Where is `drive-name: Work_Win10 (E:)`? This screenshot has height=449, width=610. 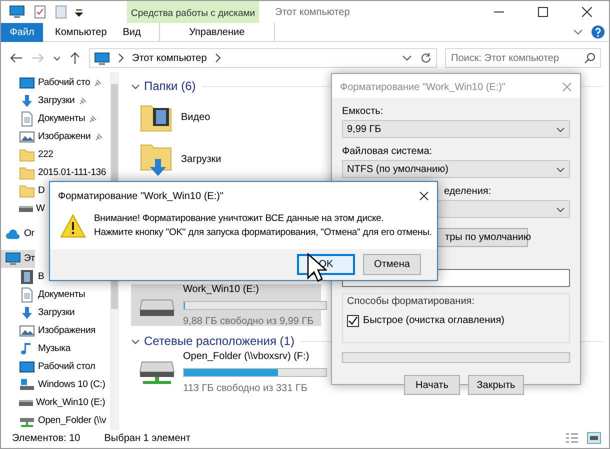
drive-name: Work_Win10 (E:) is located at coordinates (221, 289).